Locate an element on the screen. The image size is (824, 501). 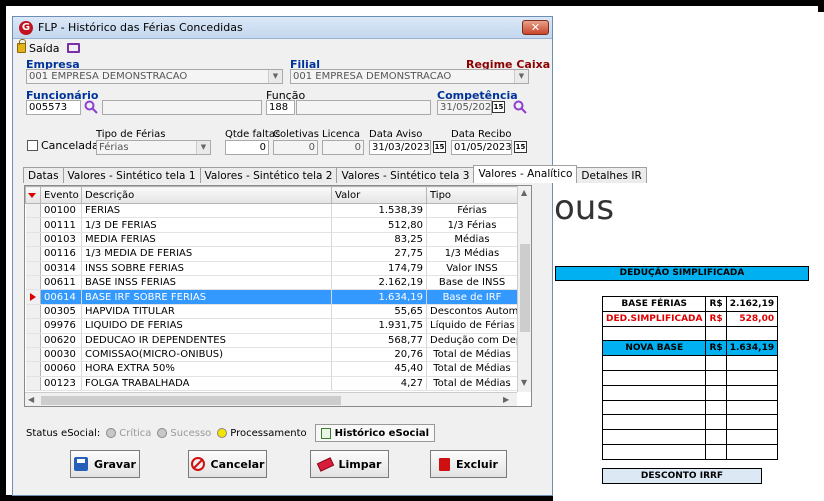
critica-radio is located at coordinates (111, 433).